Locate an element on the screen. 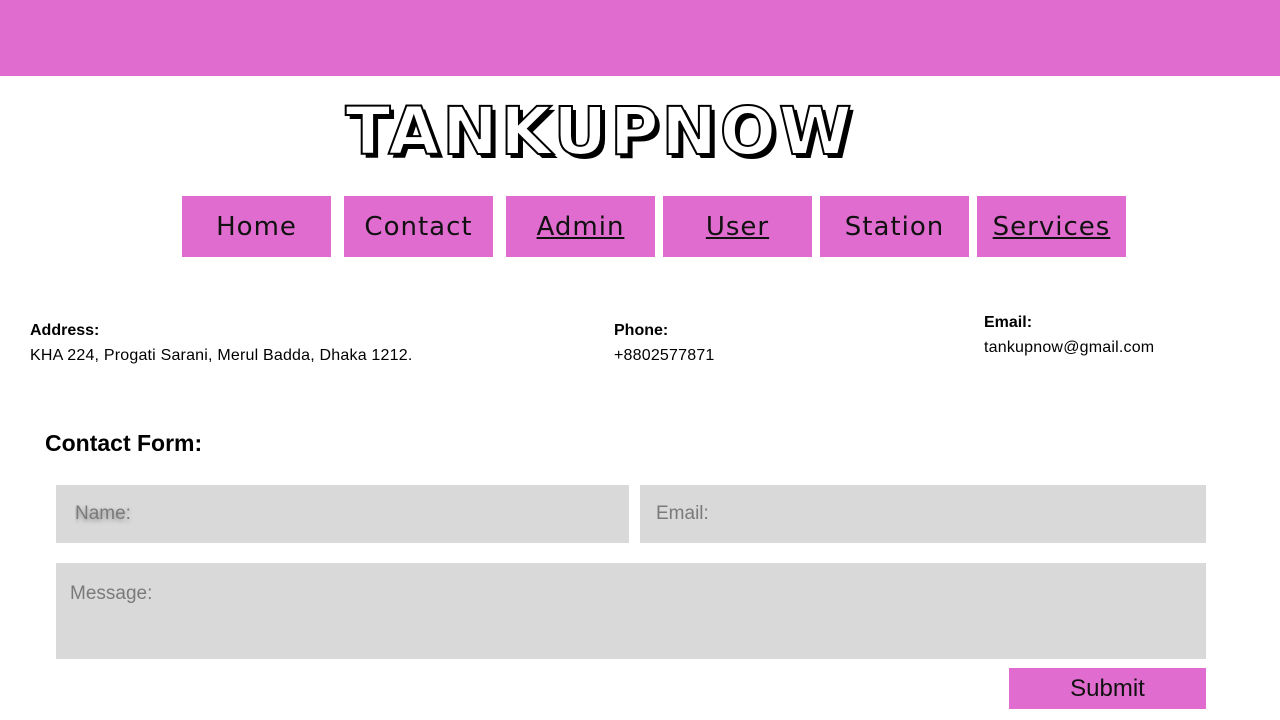 Image resolution: width=1280 pixels, height=720 pixels. email-value: tankupnow@gmail.com is located at coordinates (1069, 347).